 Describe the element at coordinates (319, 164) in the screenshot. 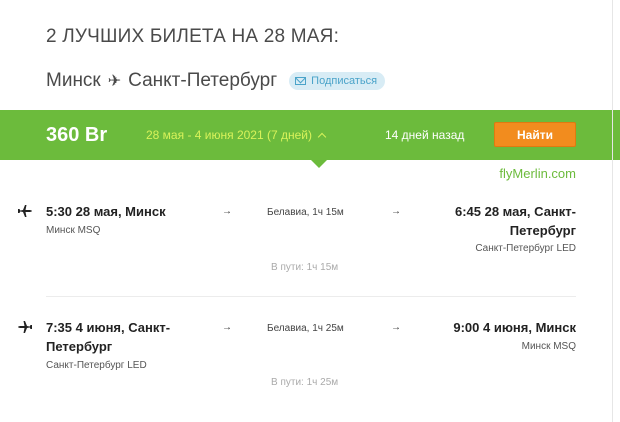

I see `bar-pointer` at that location.